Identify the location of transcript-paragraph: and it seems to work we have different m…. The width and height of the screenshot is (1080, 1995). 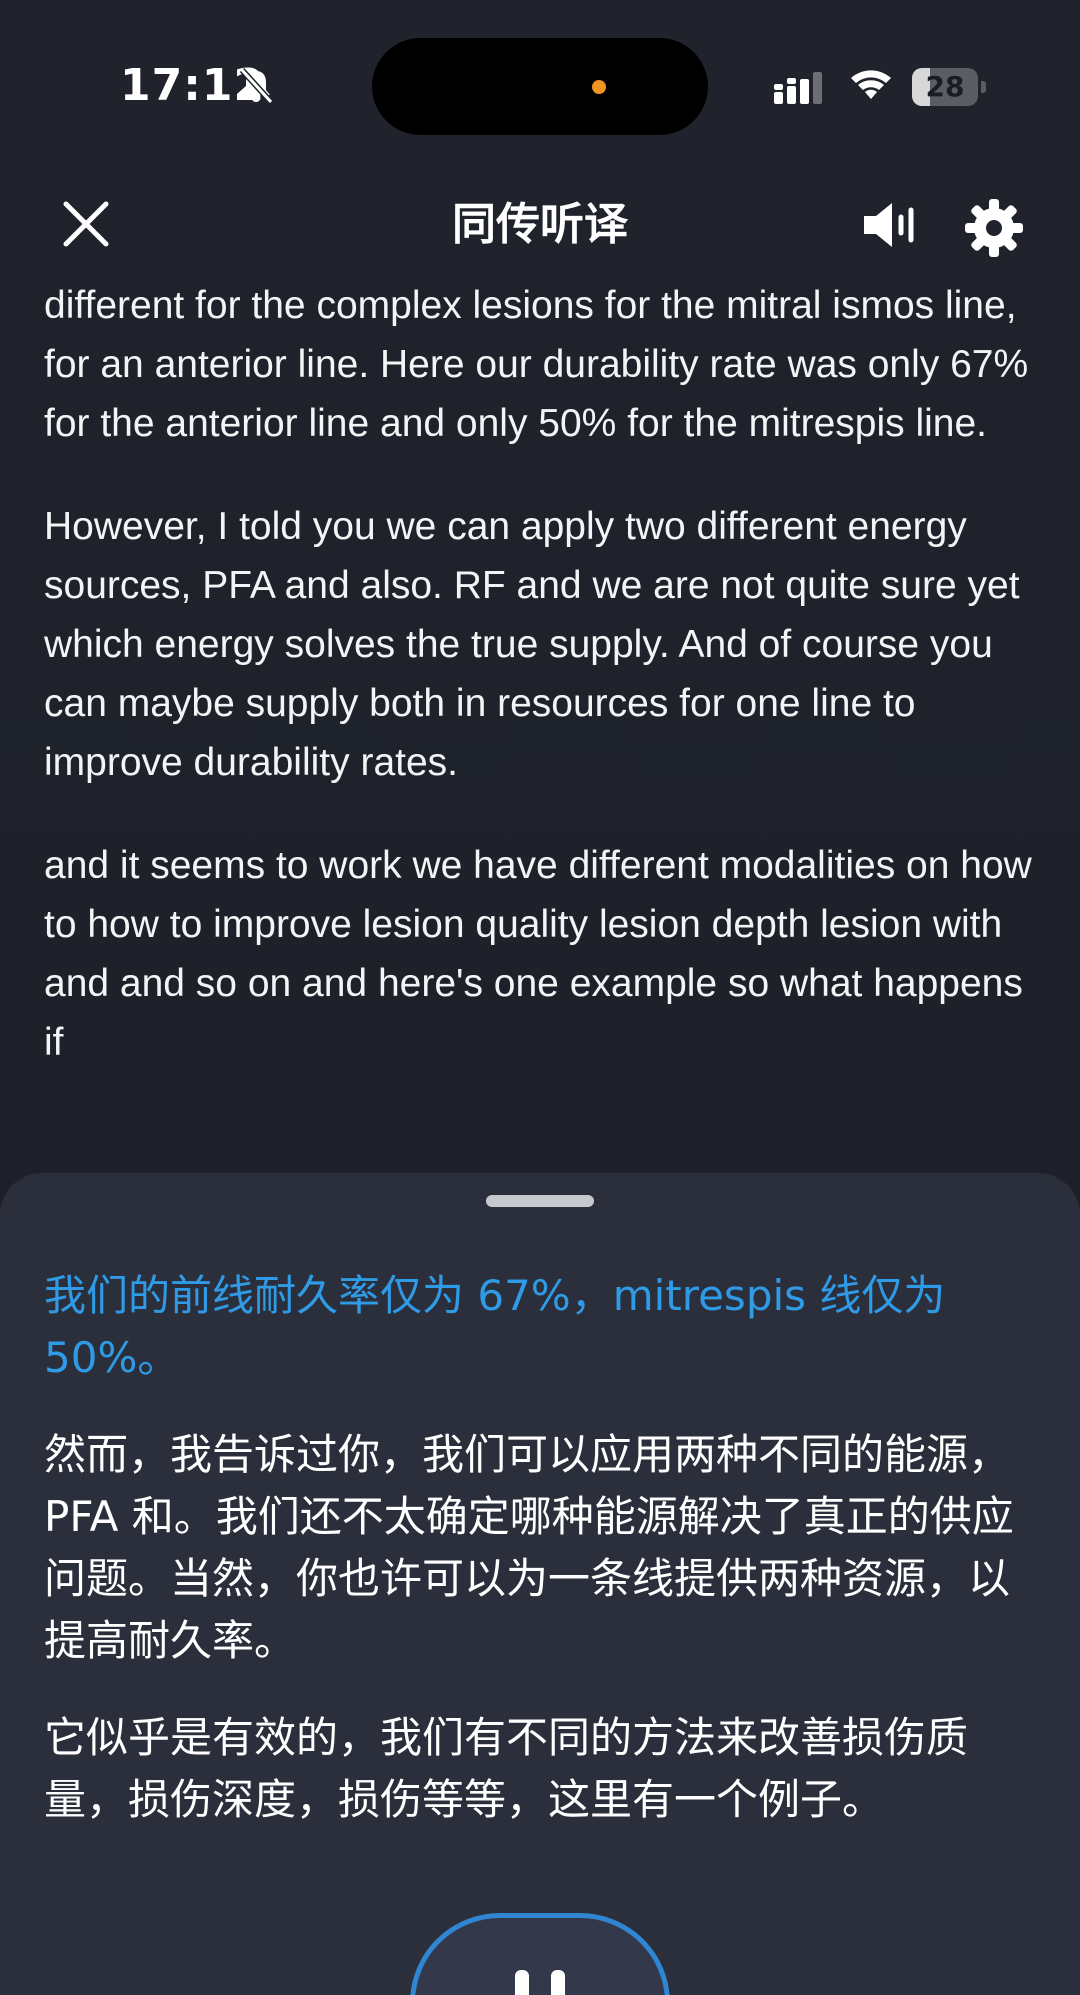
(538, 954).